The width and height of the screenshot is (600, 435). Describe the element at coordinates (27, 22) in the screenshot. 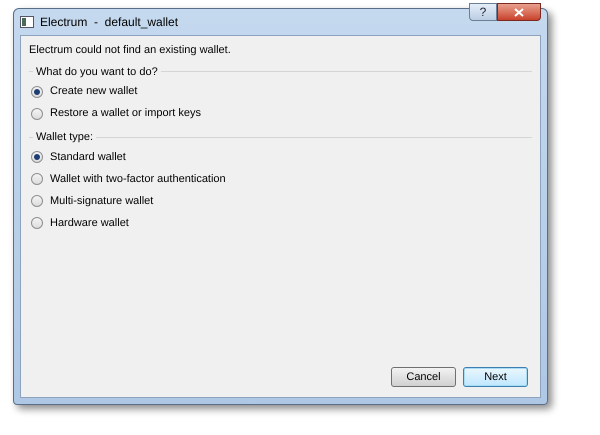

I see `app-icon` at that location.